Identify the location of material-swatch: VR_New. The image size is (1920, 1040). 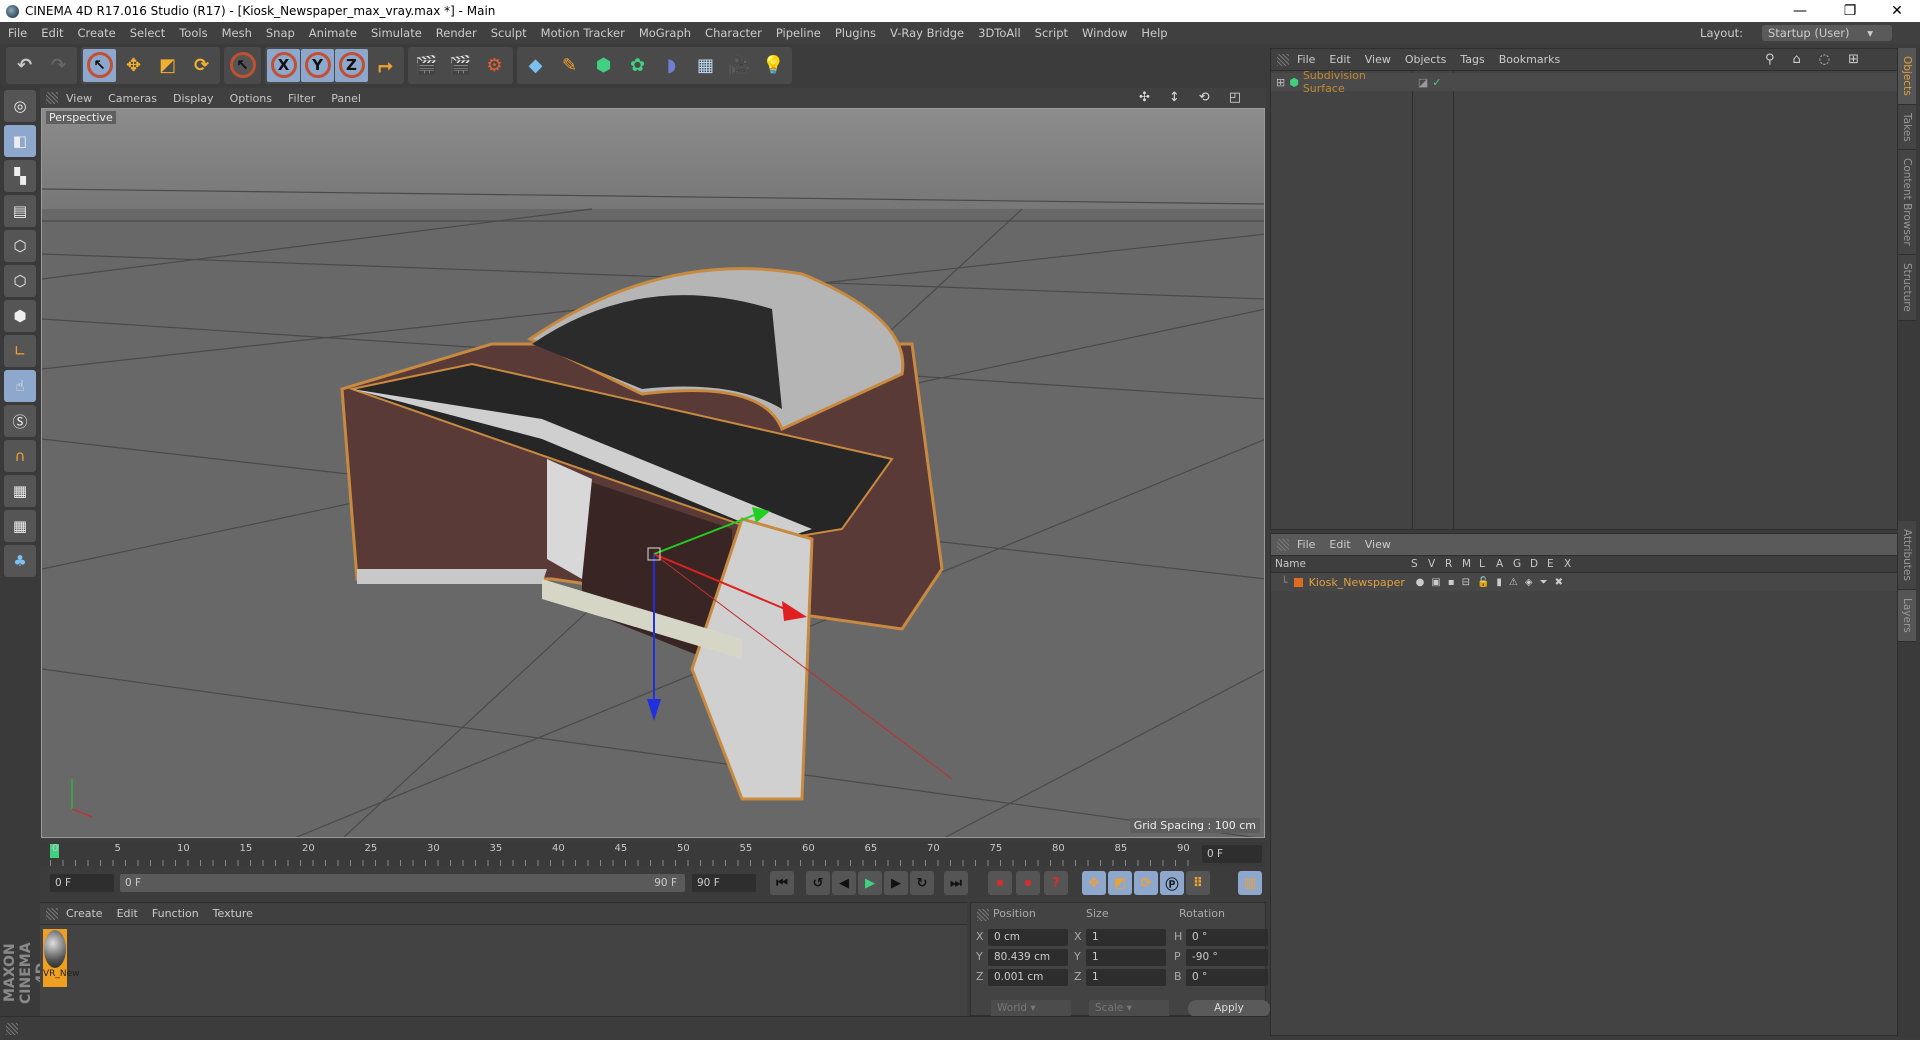
(61, 958).